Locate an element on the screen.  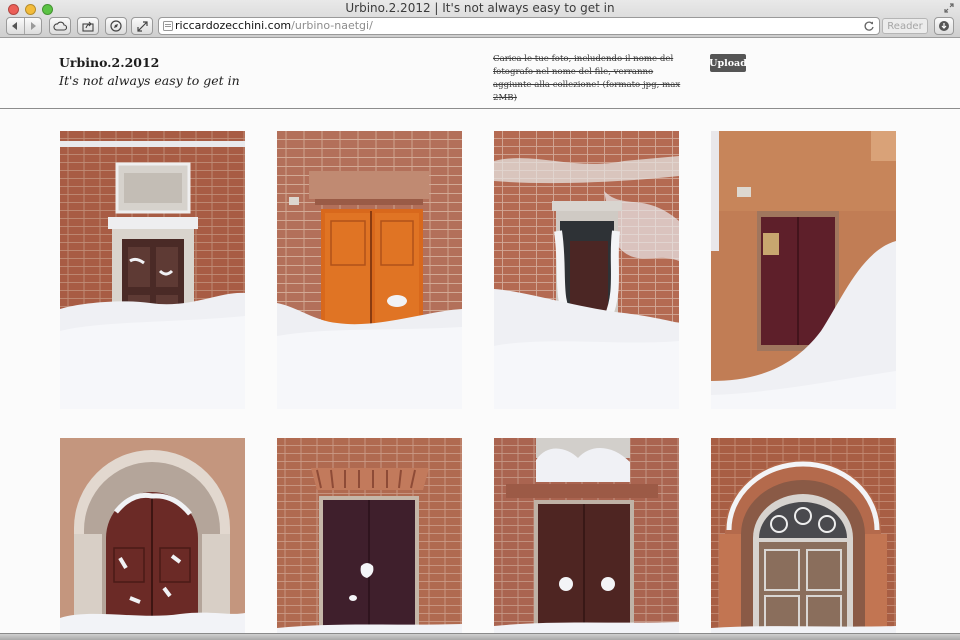
forward-icon is located at coordinates (33, 26).